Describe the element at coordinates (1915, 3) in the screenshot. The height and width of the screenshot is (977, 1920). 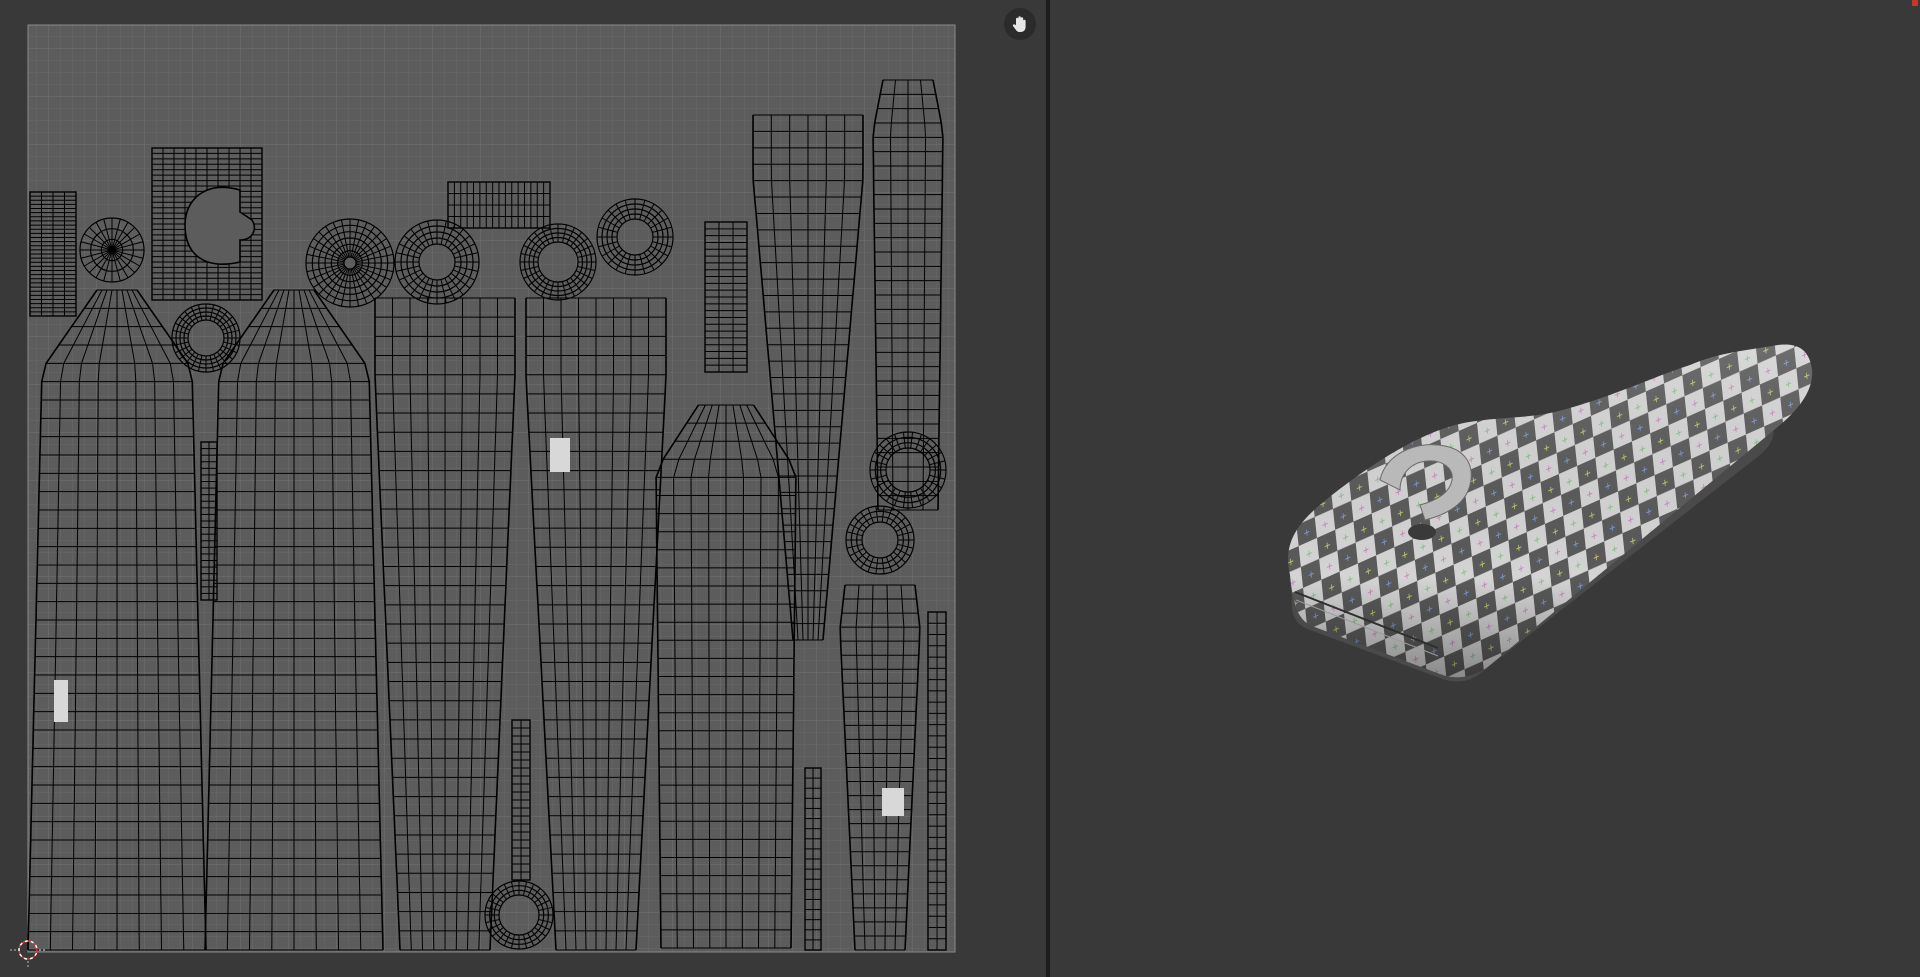
I see `corner-indicator` at that location.